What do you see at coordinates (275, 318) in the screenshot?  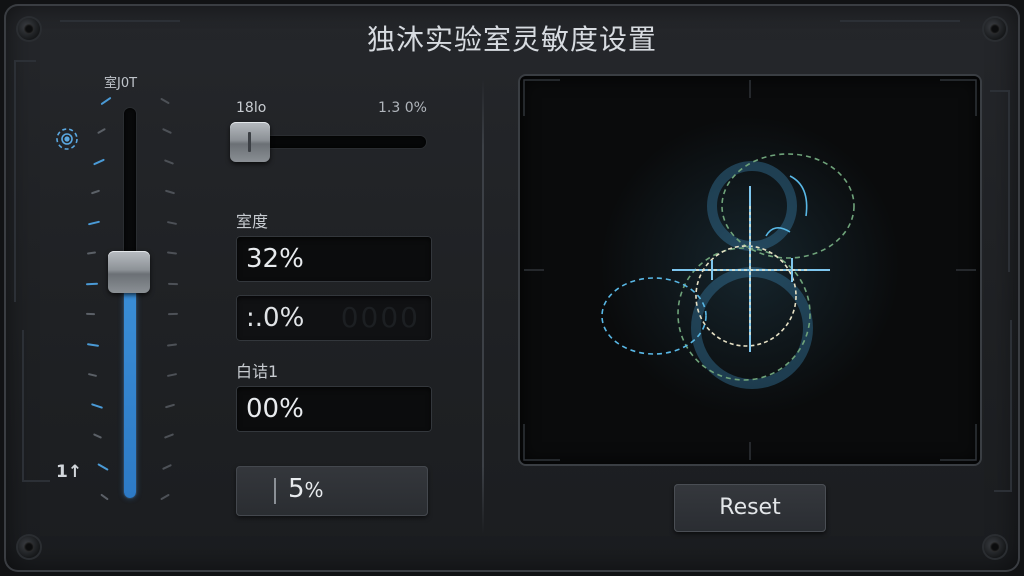 I see `value-field-2-text: :.0%` at bounding box center [275, 318].